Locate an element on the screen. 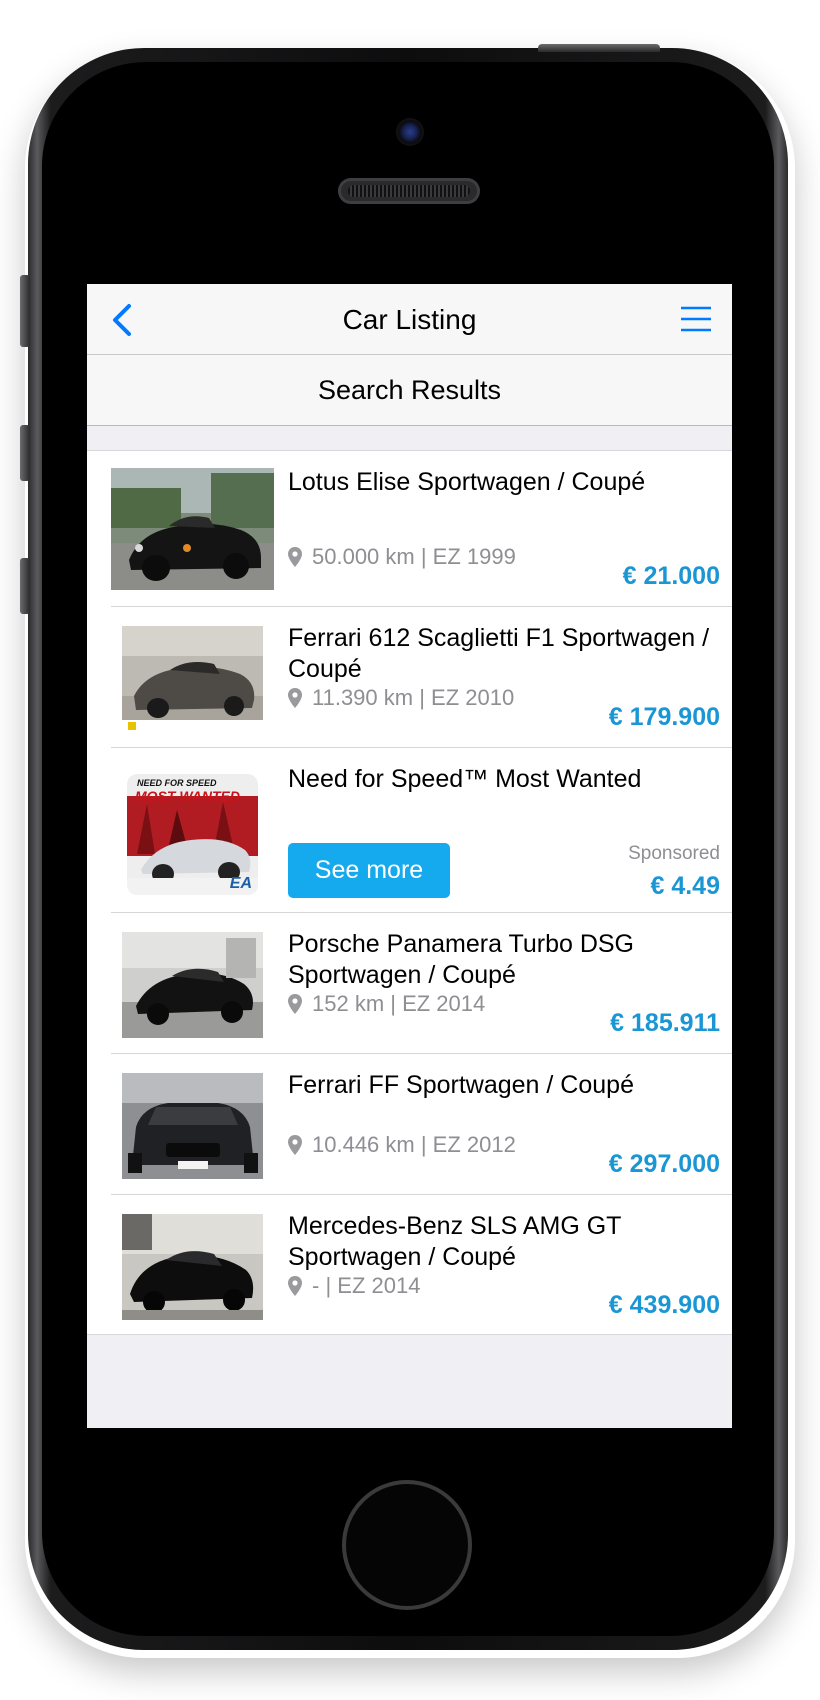 The image size is (820, 1700). home-button is located at coordinates (407, 1545).